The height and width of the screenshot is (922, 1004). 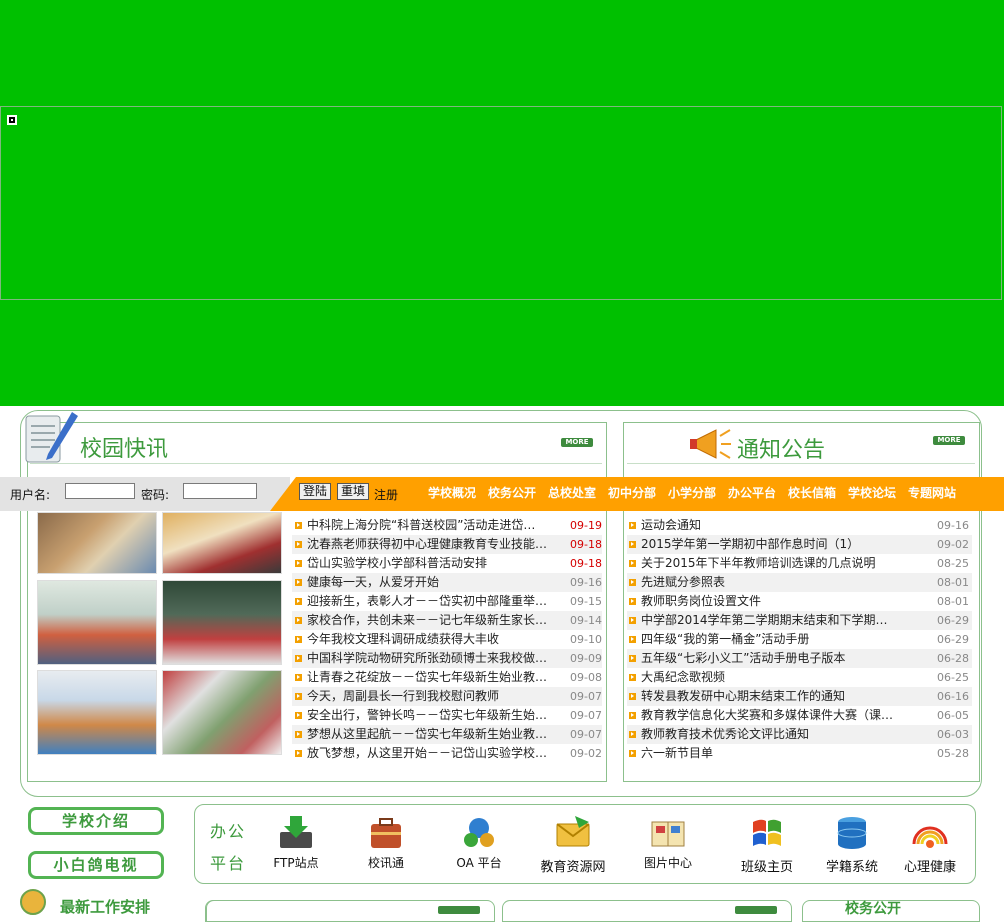 What do you see at coordinates (586, 525) in the screenshot?
I see `news-item-date: 09-19` at bounding box center [586, 525].